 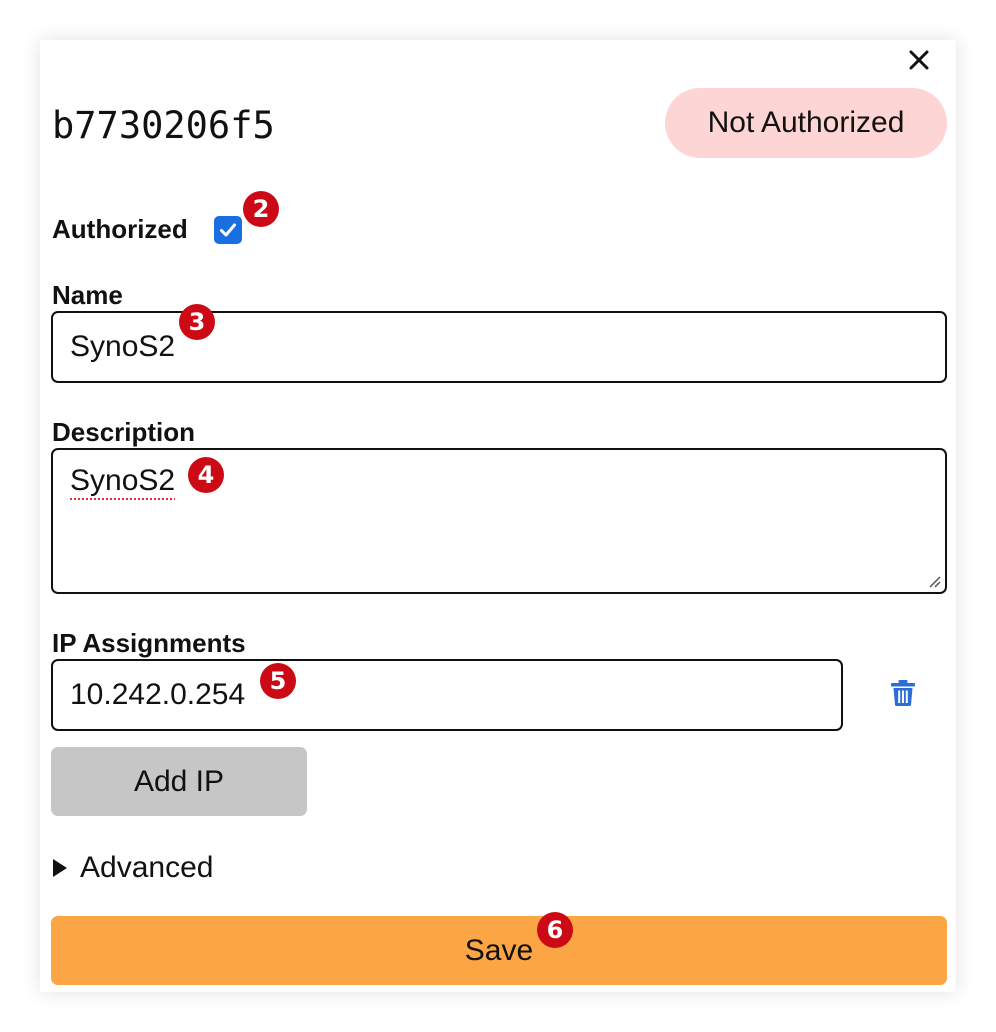 I want to click on description-textarea: SynoS2, so click(x=499, y=521).